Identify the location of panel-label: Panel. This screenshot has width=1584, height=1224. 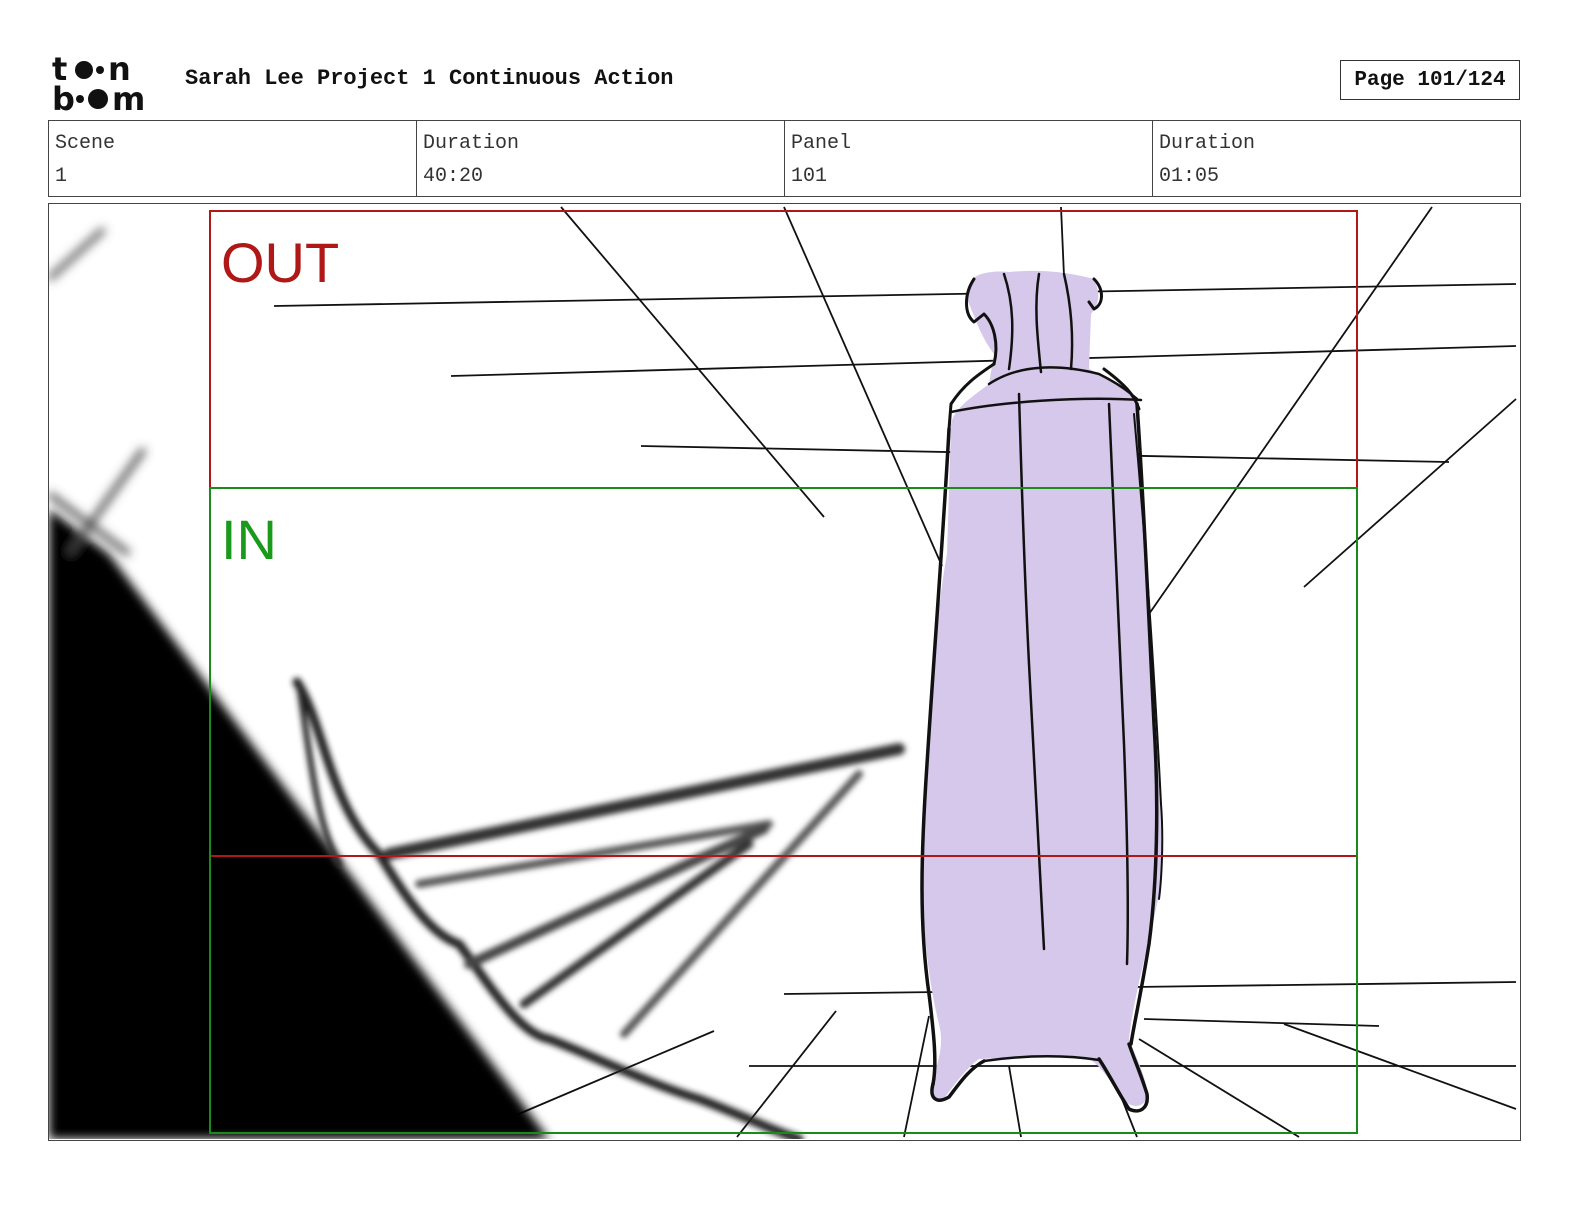
(821, 143).